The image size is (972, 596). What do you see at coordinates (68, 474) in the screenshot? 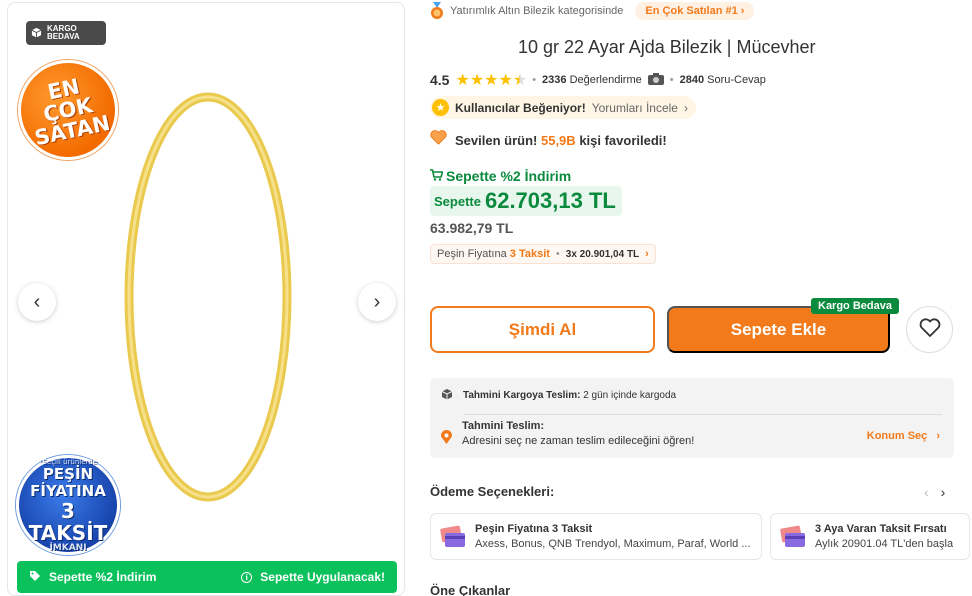
I see `pesin-sticker-line1: PEŞİN` at bounding box center [68, 474].